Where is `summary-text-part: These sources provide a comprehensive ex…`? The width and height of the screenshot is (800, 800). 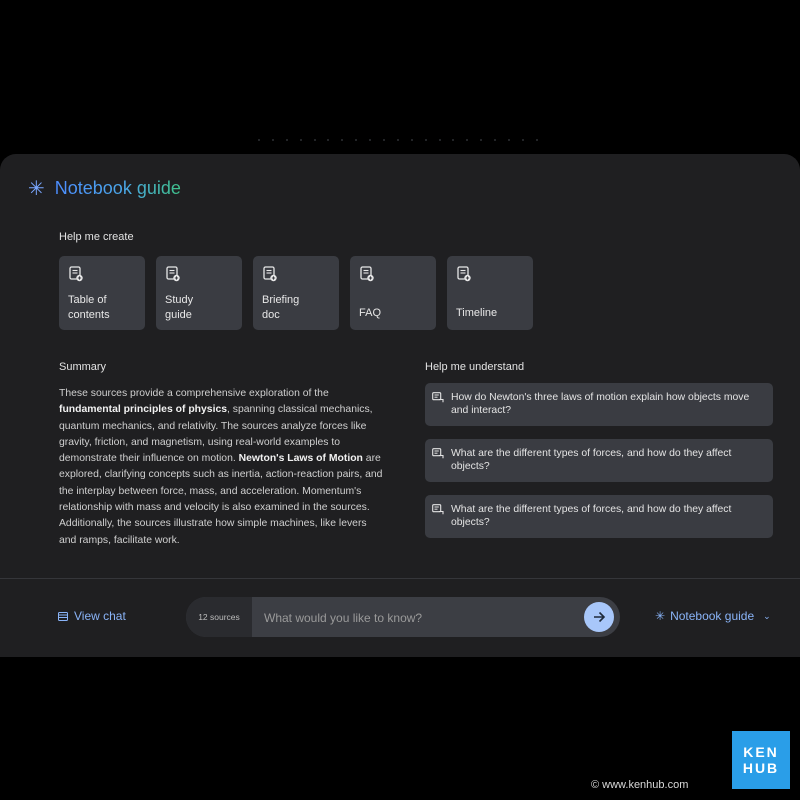 summary-text-part: These sources provide a comprehensive ex… is located at coordinates (194, 393).